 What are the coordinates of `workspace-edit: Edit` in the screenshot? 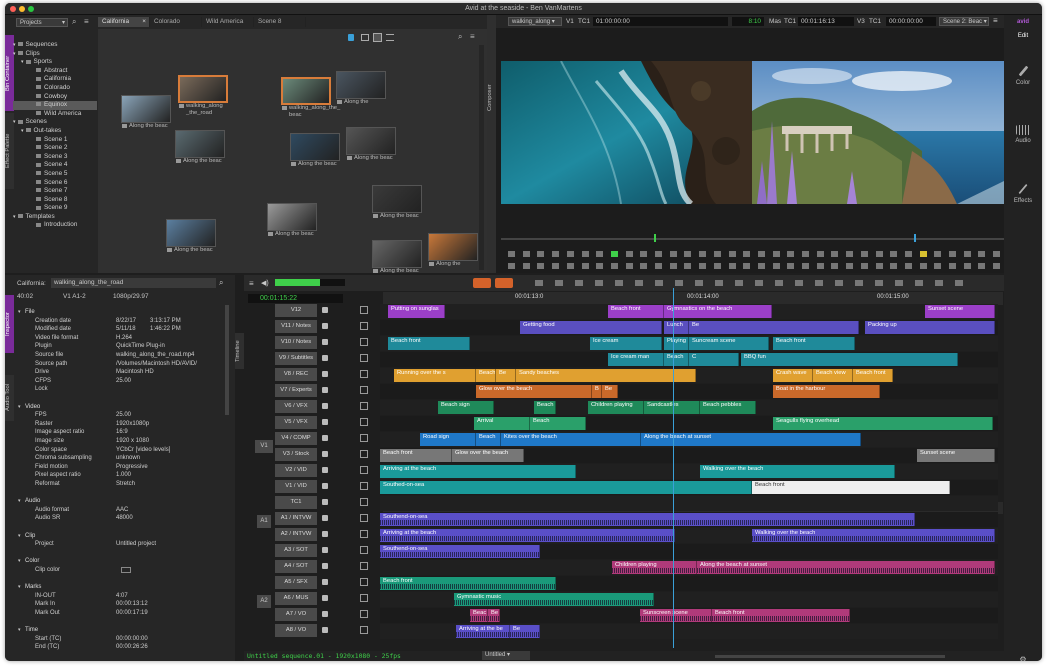 It's located at (1023, 36).